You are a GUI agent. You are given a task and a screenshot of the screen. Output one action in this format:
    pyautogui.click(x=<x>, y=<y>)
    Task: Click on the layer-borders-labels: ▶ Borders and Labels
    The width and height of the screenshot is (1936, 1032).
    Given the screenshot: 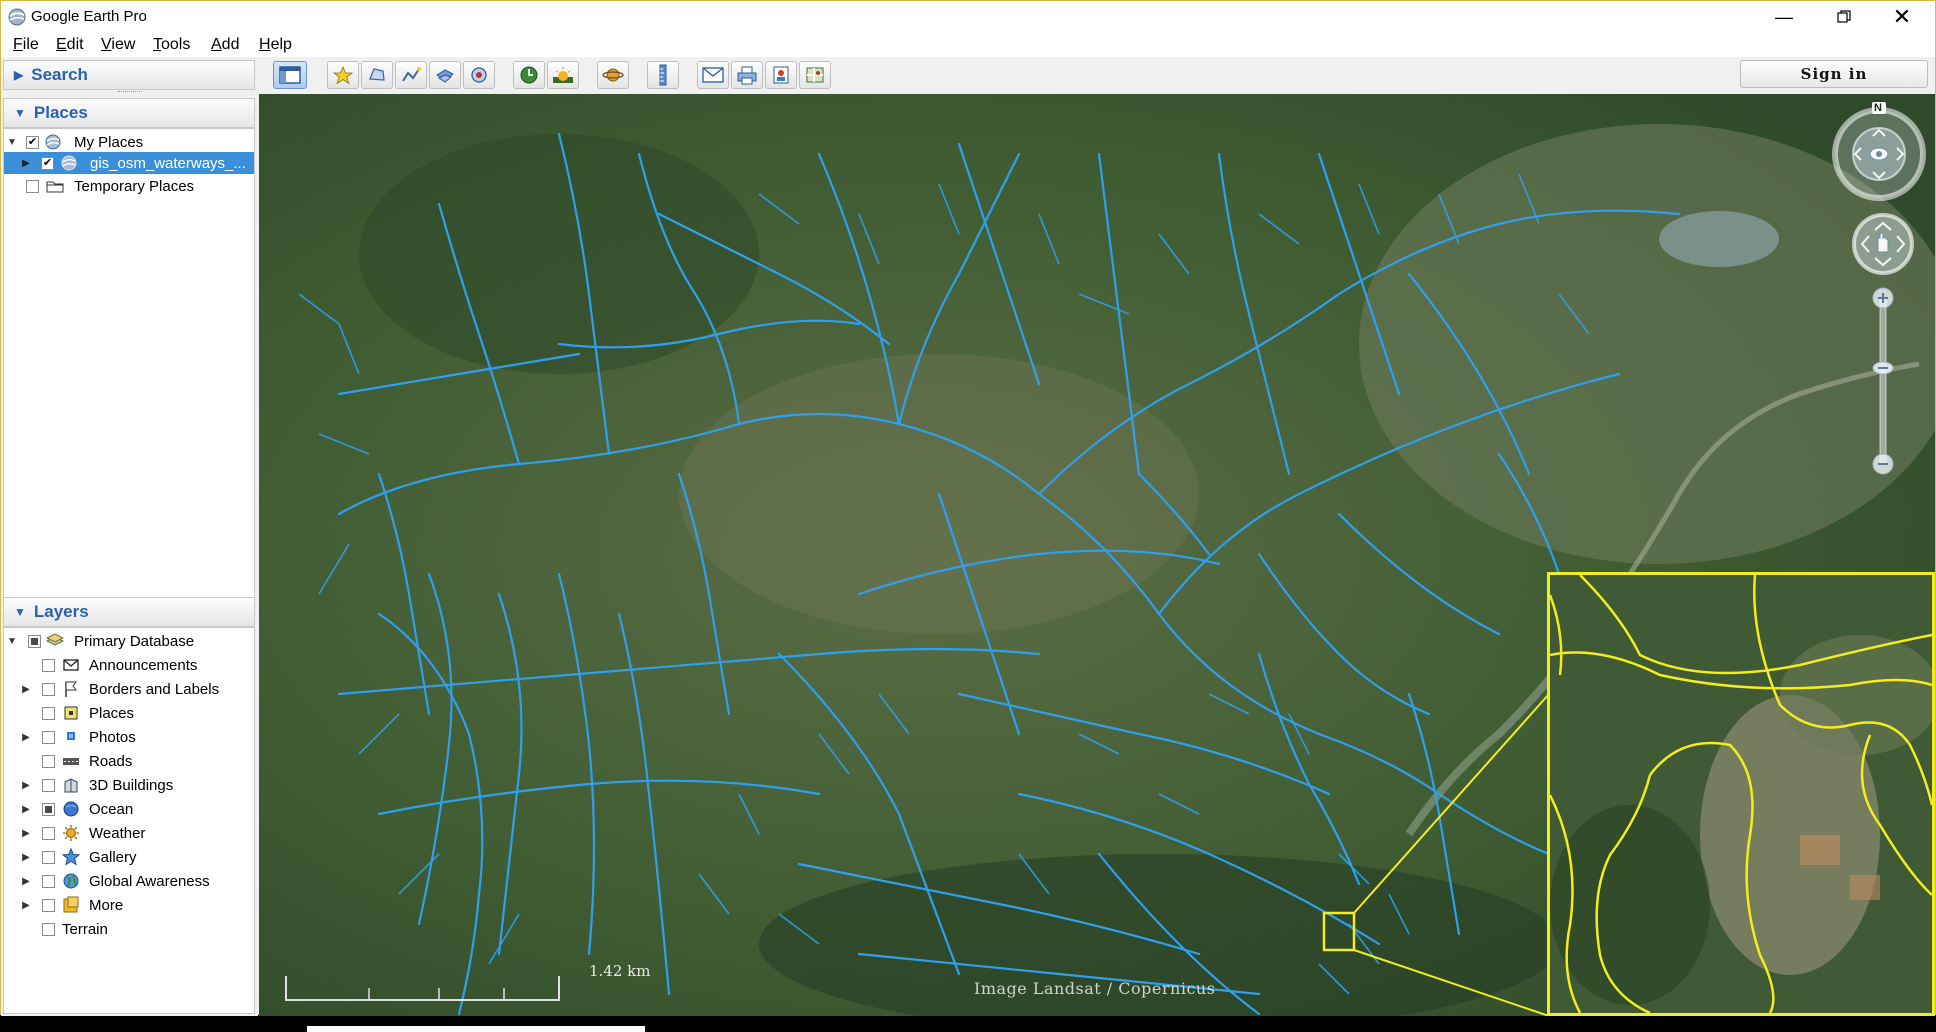 What is the action you would take?
    pyautogui.click(x=129, y=689)
    